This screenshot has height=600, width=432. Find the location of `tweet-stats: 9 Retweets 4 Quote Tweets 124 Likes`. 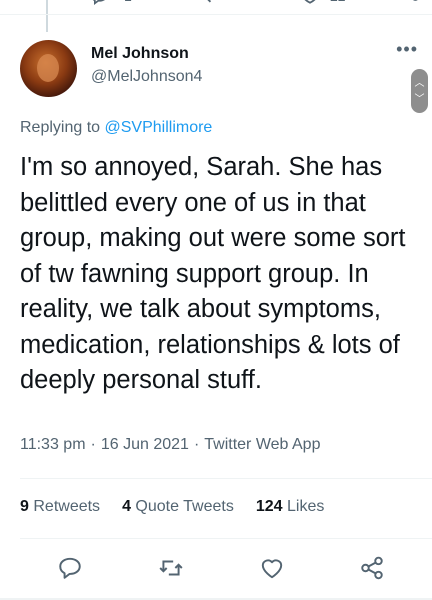

tweet-stats: 9 Retweets 4 Quote Tweets 124 Likes is located at coordinates (183, 507).